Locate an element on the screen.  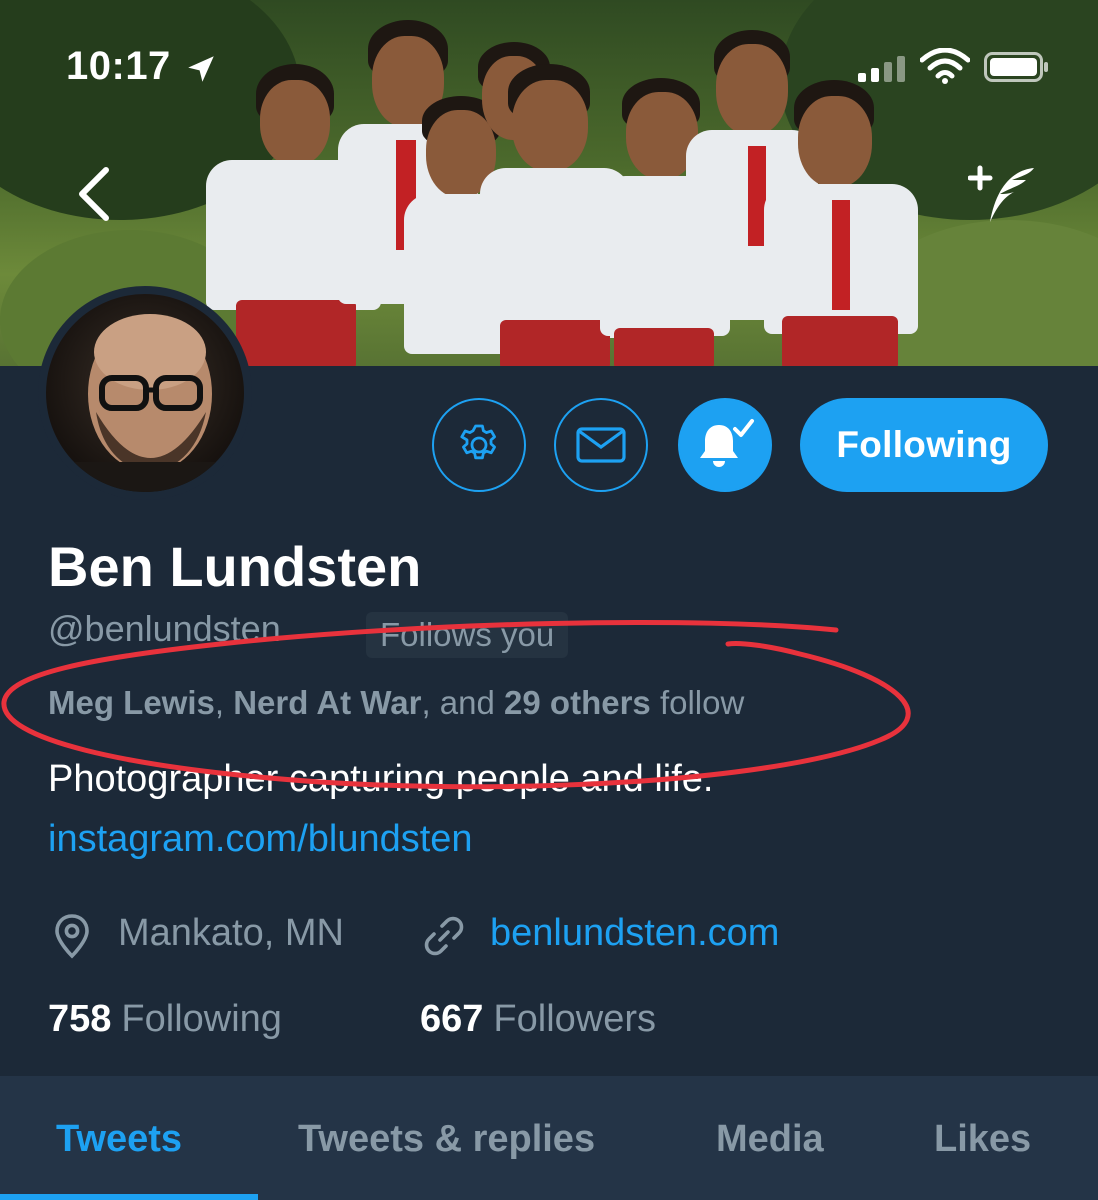
profile-avatar is located at coordinates (145, 393).